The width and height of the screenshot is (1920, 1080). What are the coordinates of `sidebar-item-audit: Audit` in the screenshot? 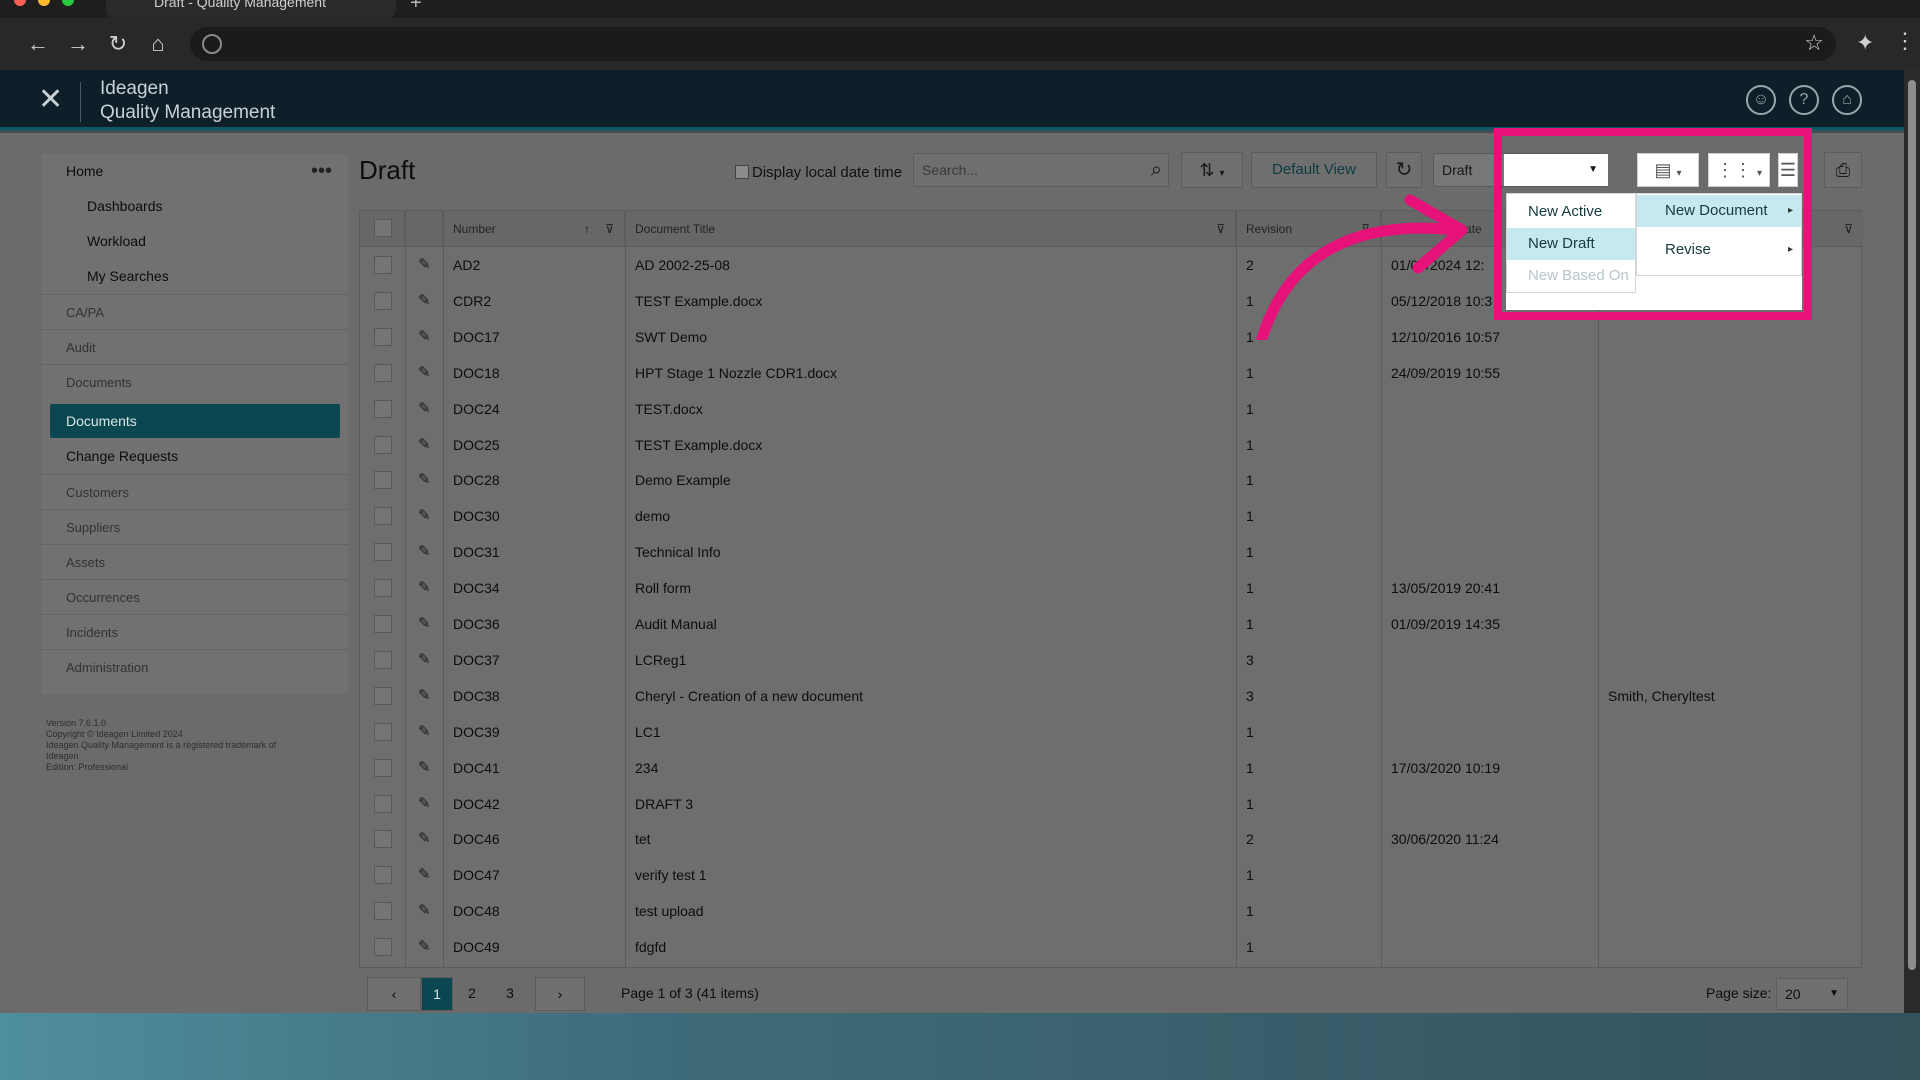 It's located at (195, 346).